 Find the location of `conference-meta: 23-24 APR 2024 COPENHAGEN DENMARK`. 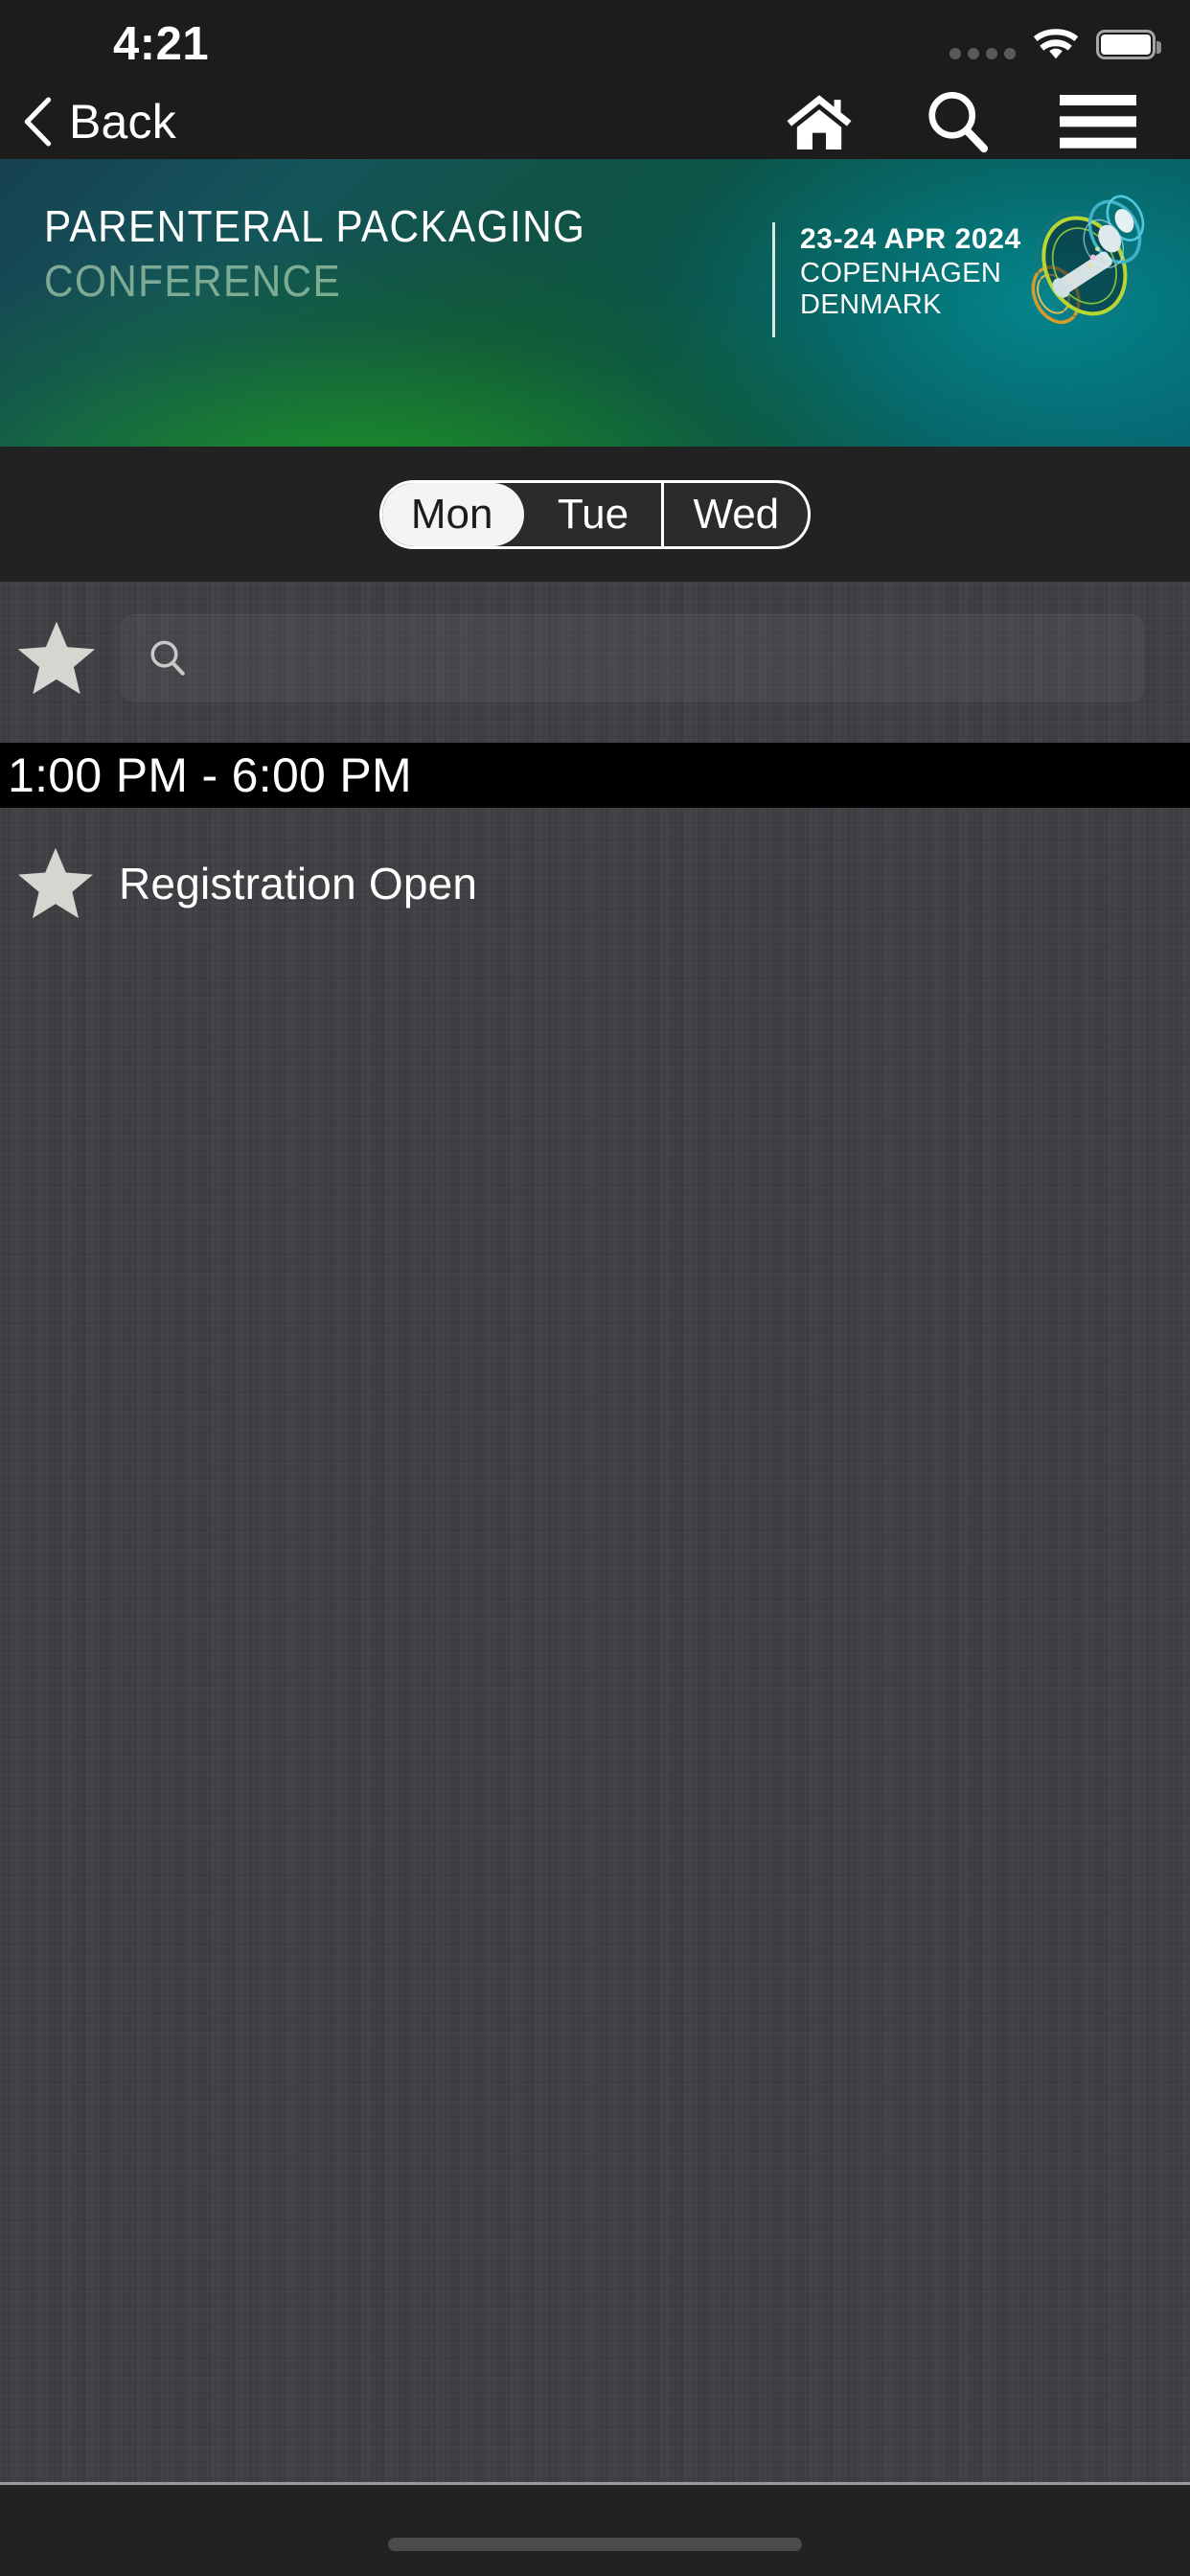

conference-meta: 23-24 APR 2024 COPENHAGEN DENMARK is located at coordinates (897, 280).